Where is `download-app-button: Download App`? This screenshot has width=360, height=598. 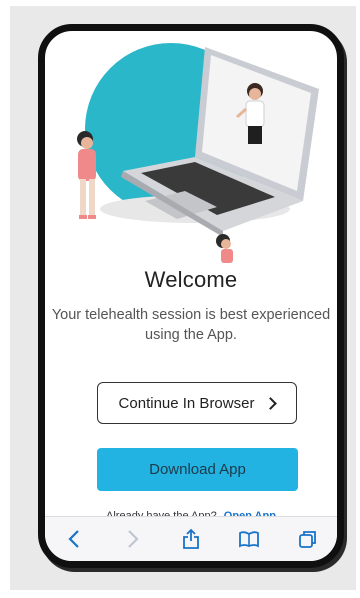 download-app-button: Download App is located at coordinates (197, 469).